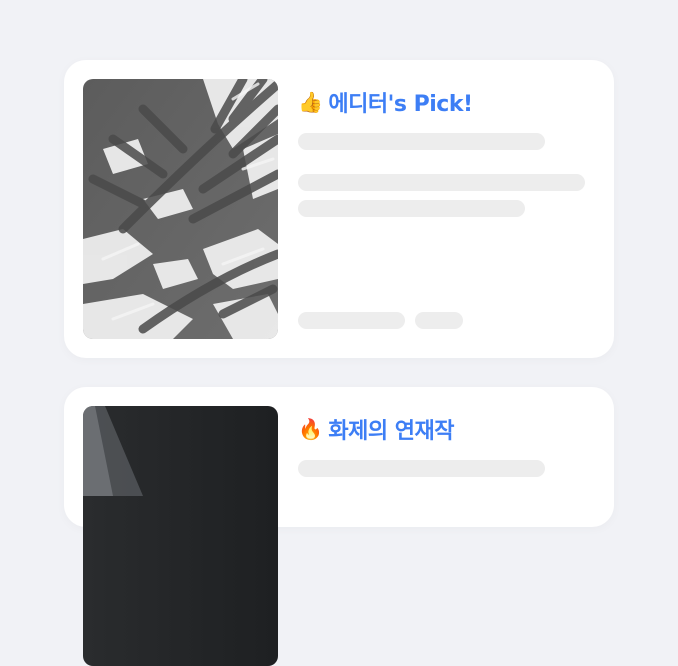 Image resolution: width=678 pixels, height=666 pixels. I want to click on card-title: 👍 에디터's Pick!, so click(385, 102).